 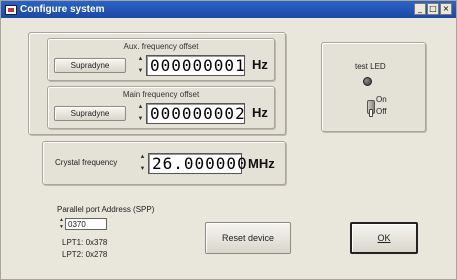 I want to click on test-led-indicator, so click(x=367, y=81).